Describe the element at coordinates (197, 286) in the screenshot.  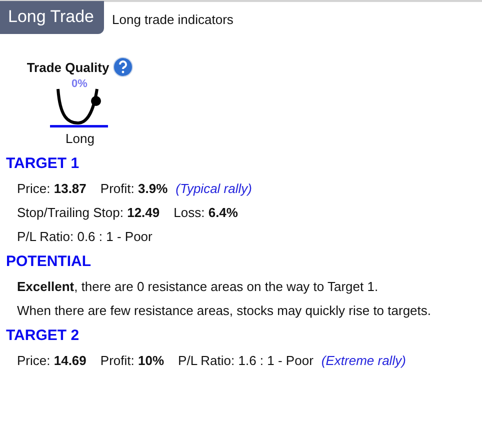
I see `info-text: Excellent, there are 0 resistance areas on the way to Target 1.` at that location.